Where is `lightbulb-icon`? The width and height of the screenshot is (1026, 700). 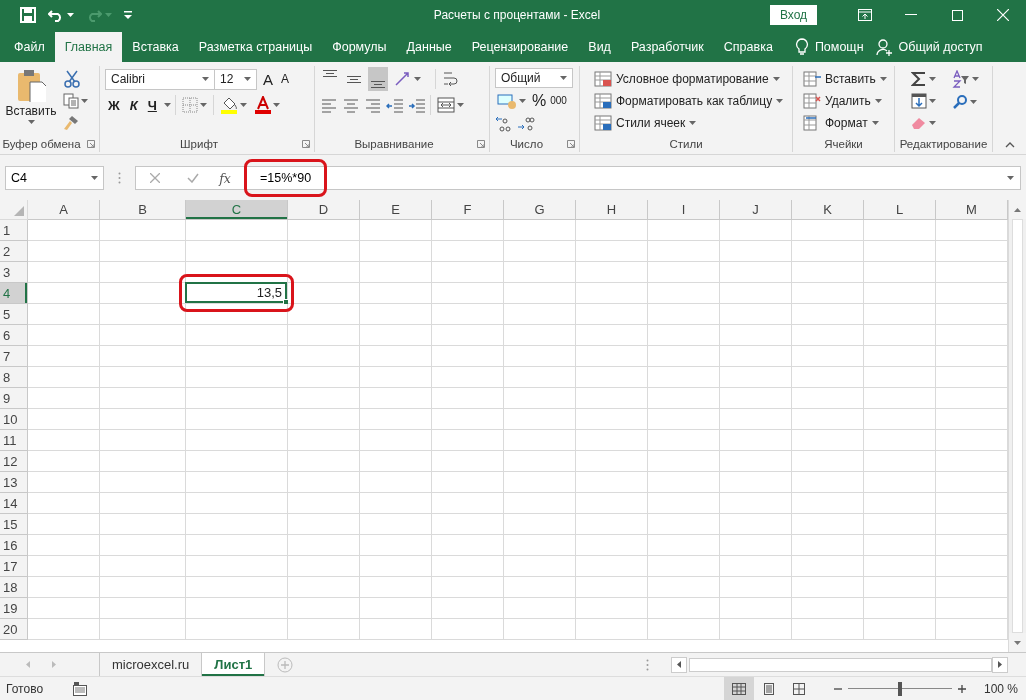 lightbulb-icon is located at coordinates (801, 47).